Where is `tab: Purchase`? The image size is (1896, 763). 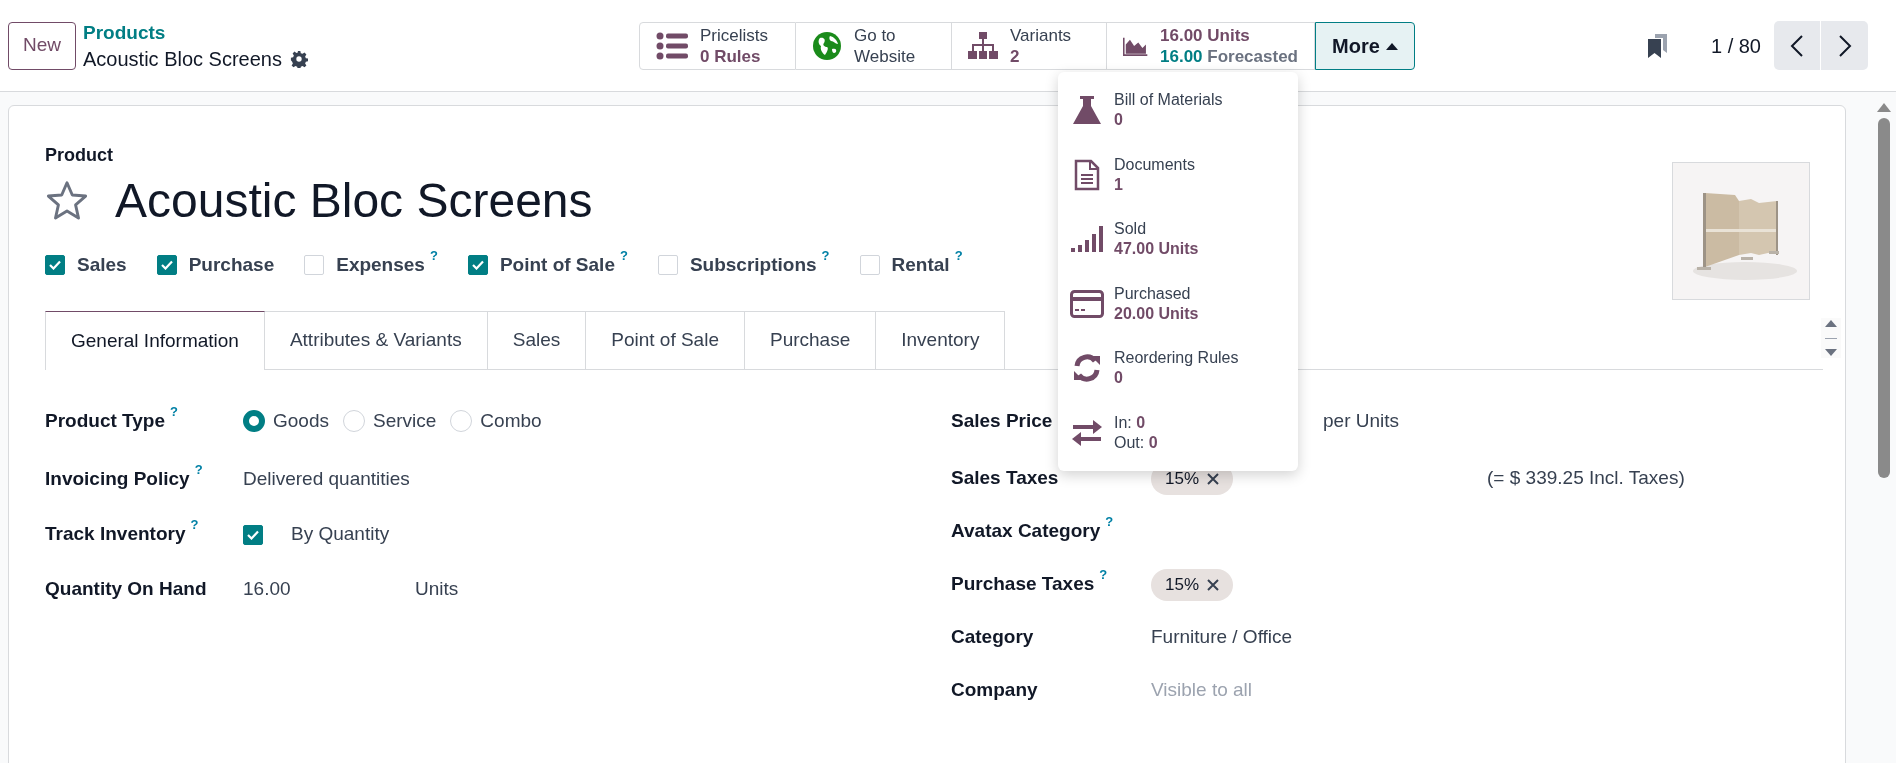
tab: Purchase is located at coordinates (811, 340).